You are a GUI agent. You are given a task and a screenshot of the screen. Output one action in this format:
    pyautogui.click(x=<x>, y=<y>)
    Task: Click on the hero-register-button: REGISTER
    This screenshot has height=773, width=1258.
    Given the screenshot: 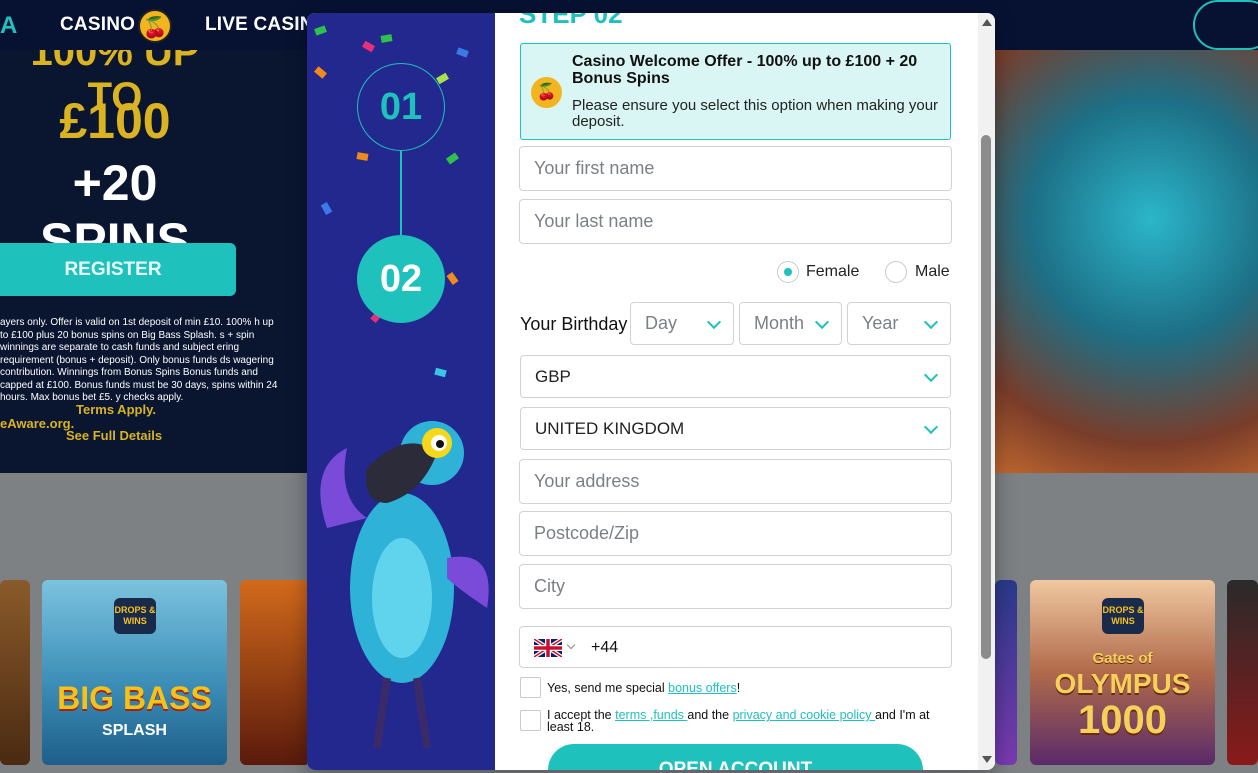 What is the action you would take?
    pyautogui.click(x=118, y=269)
    